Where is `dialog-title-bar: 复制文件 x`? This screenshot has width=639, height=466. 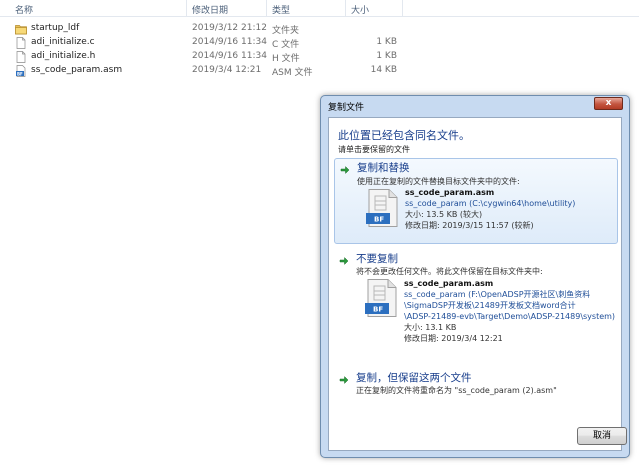 dialog-title-bar: 复制文件 x is located at coordinates (475, 105).